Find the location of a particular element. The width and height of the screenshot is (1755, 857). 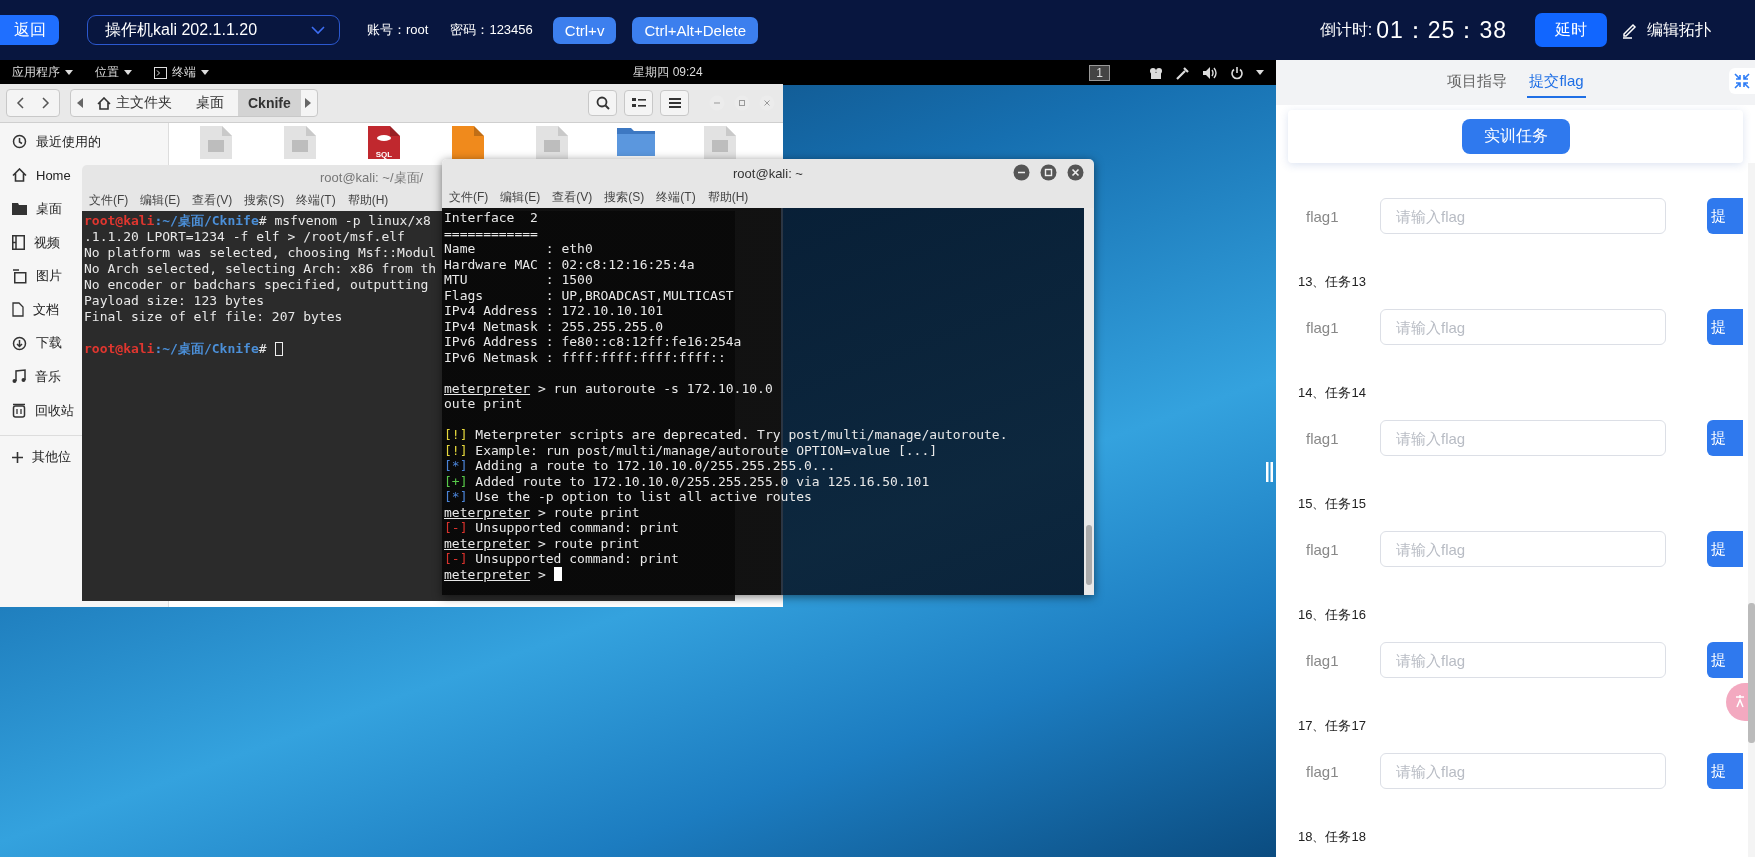

list-view-icon is located at coordinates (638, 103).